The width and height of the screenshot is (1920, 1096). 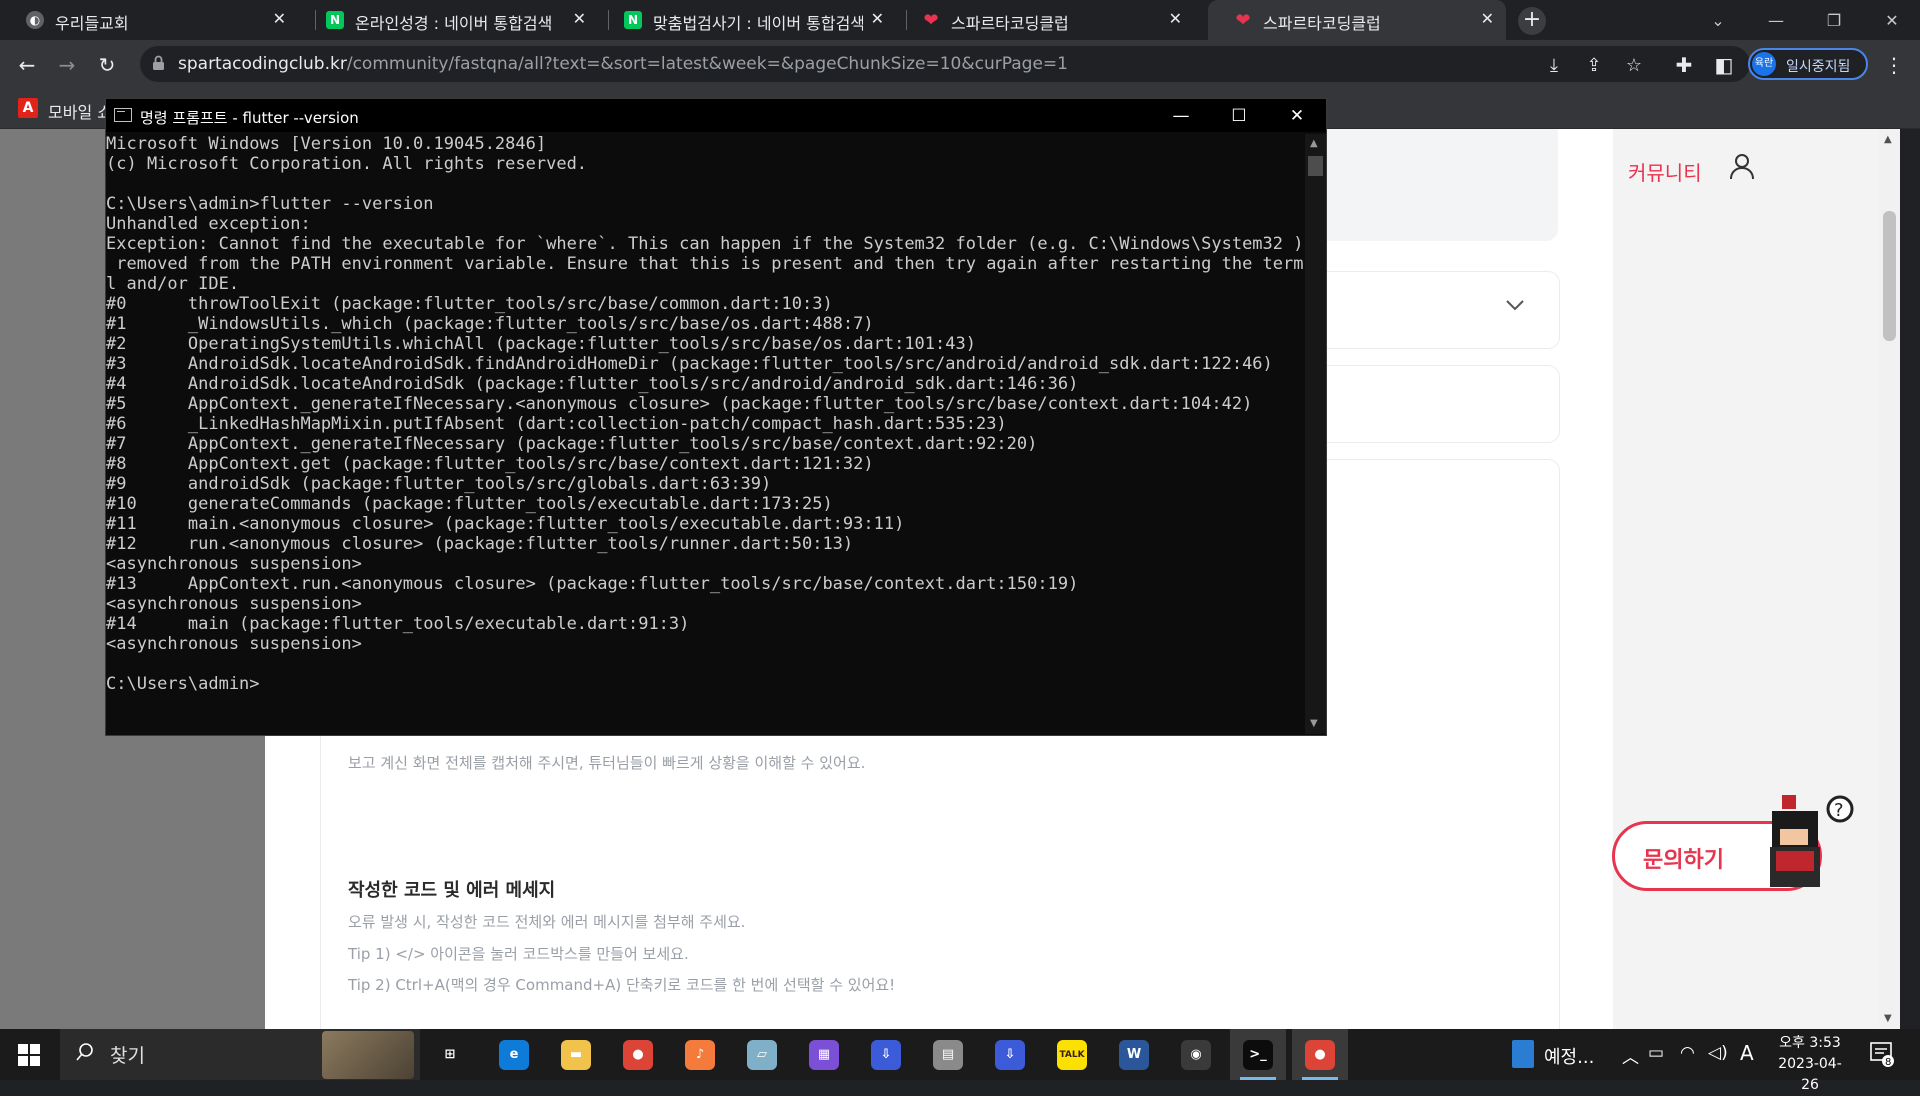 I want to click on menu-icon: ⋮, so click(x=1894, y=65).